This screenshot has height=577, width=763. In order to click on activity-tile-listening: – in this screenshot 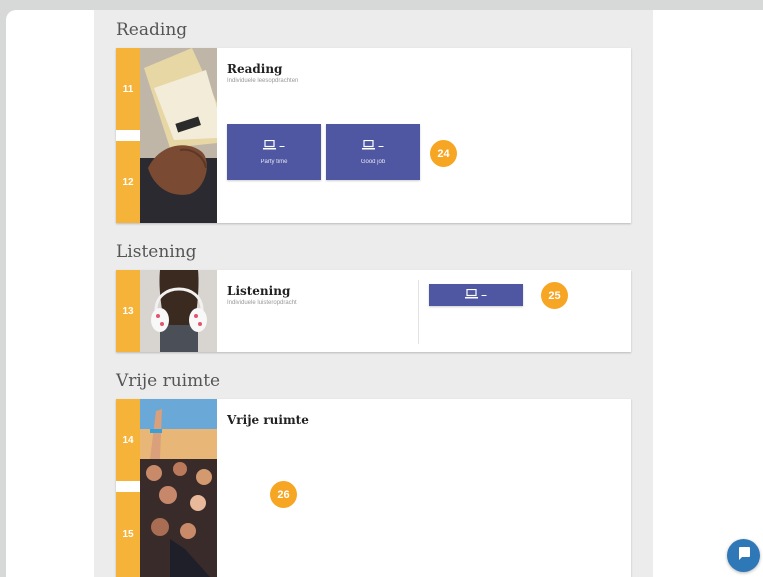, I will do `click(476, 295)`.